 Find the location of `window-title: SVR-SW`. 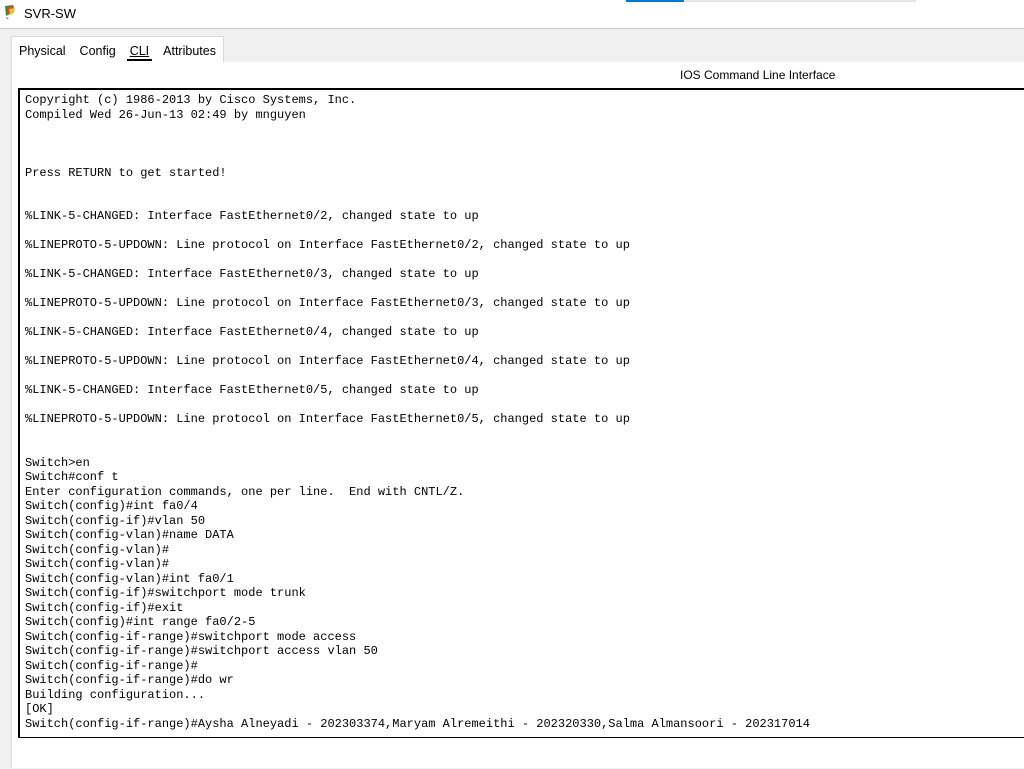

window-title: SVR-SW is located at coordinates (50, 13).